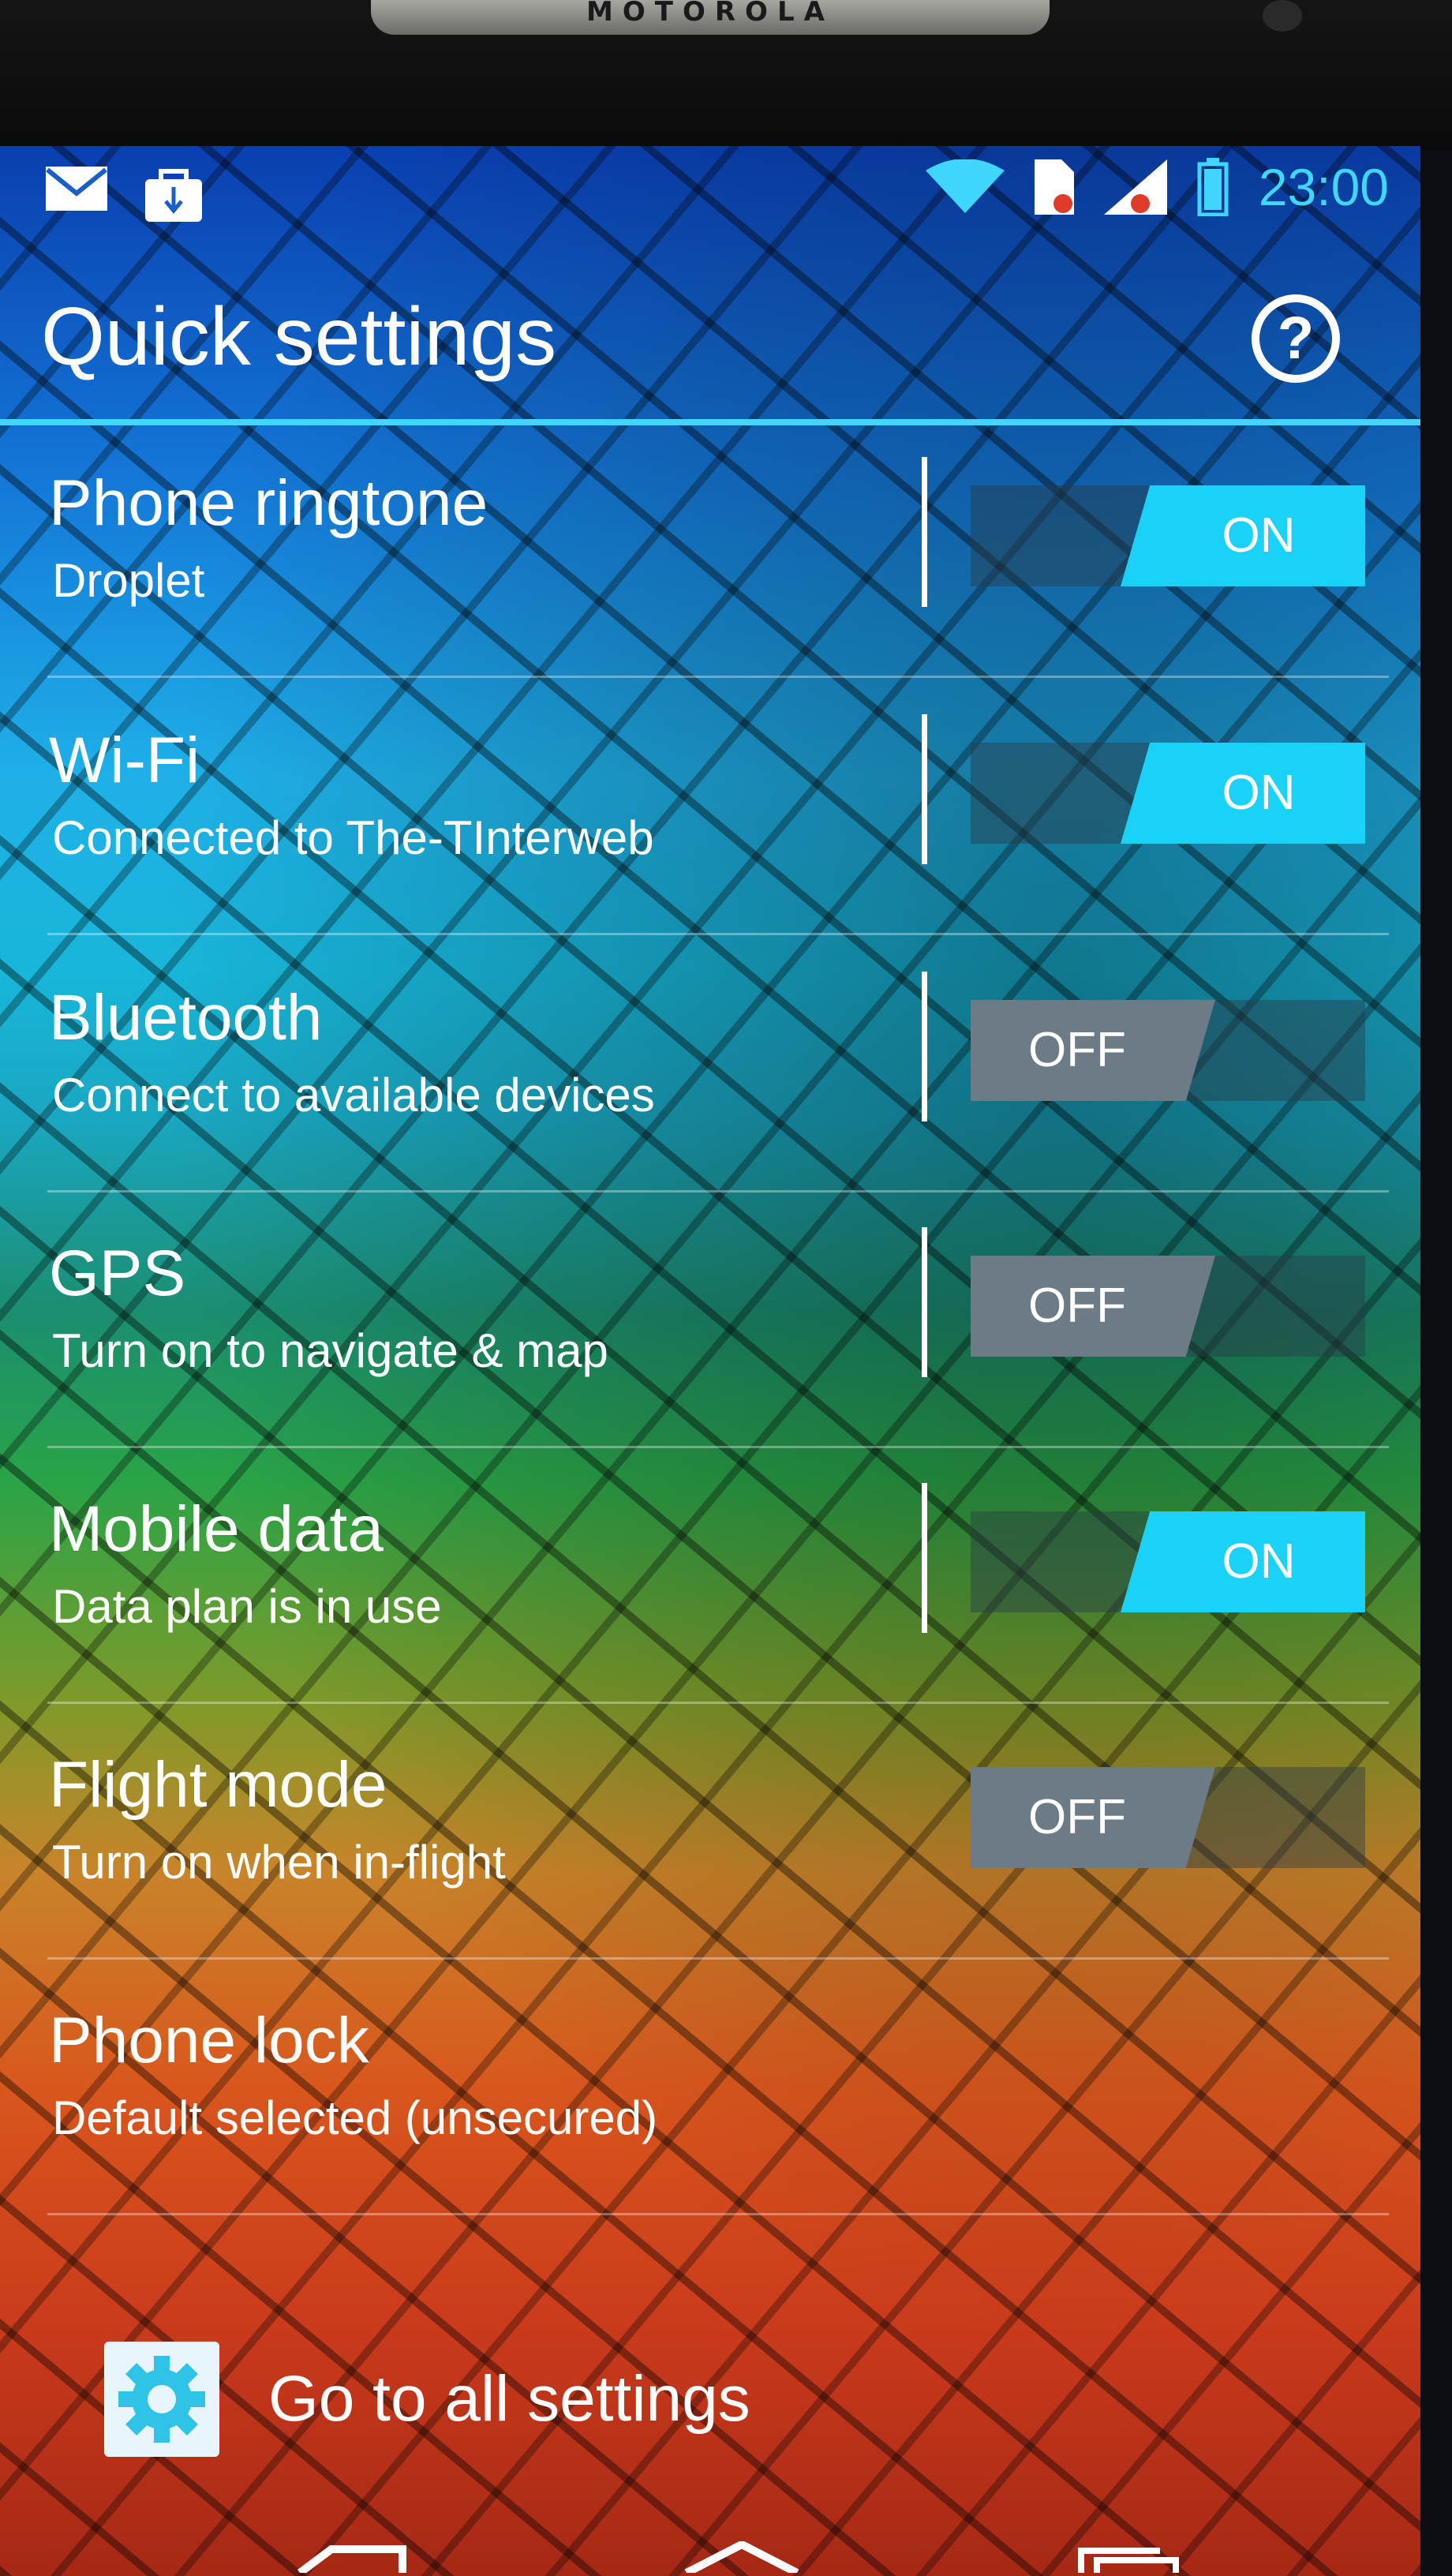 The height and width of the screenshot is (2576, 1452). What do you see at coordinates (965, 187) in the screenshot?
I see `wifi-icon` at bounding box center [965, 187].